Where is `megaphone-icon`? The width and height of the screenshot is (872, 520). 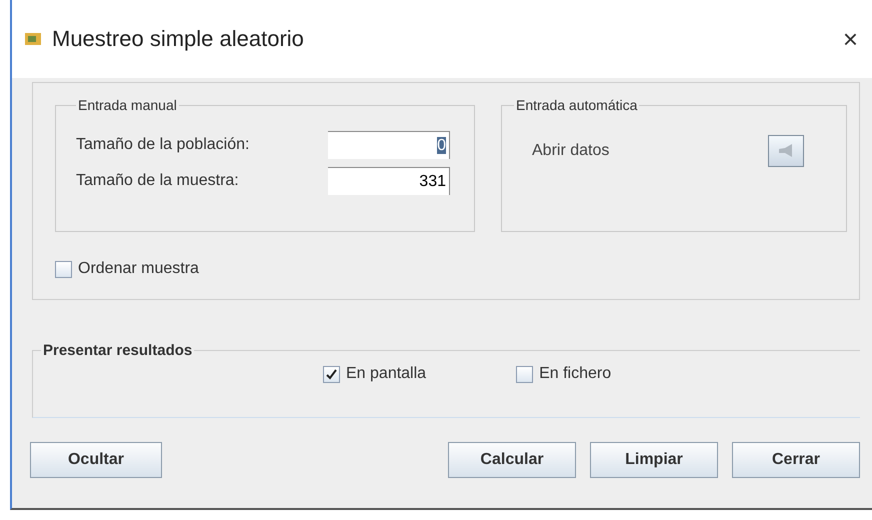 megaphone-icon is located at coordinates (786, 151).